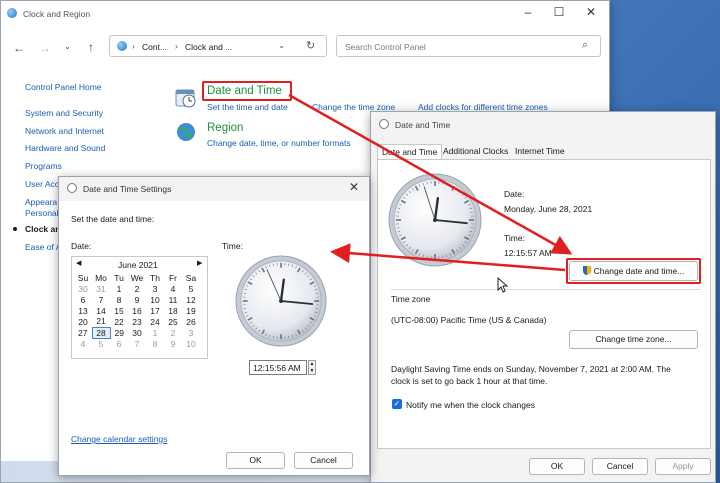  I want to click on ok-button: OK, so click(557, 466).